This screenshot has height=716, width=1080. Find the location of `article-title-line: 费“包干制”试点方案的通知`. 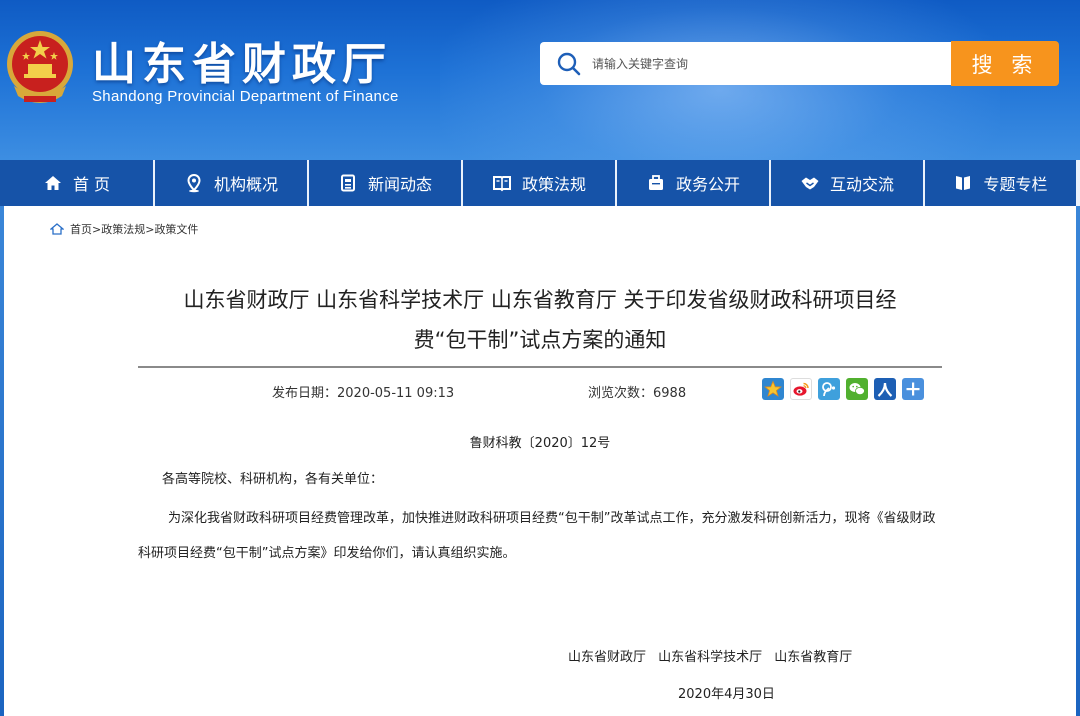

article-title-line: 费“包干制”试点方案的通知 is located at coordinates (540, 340).